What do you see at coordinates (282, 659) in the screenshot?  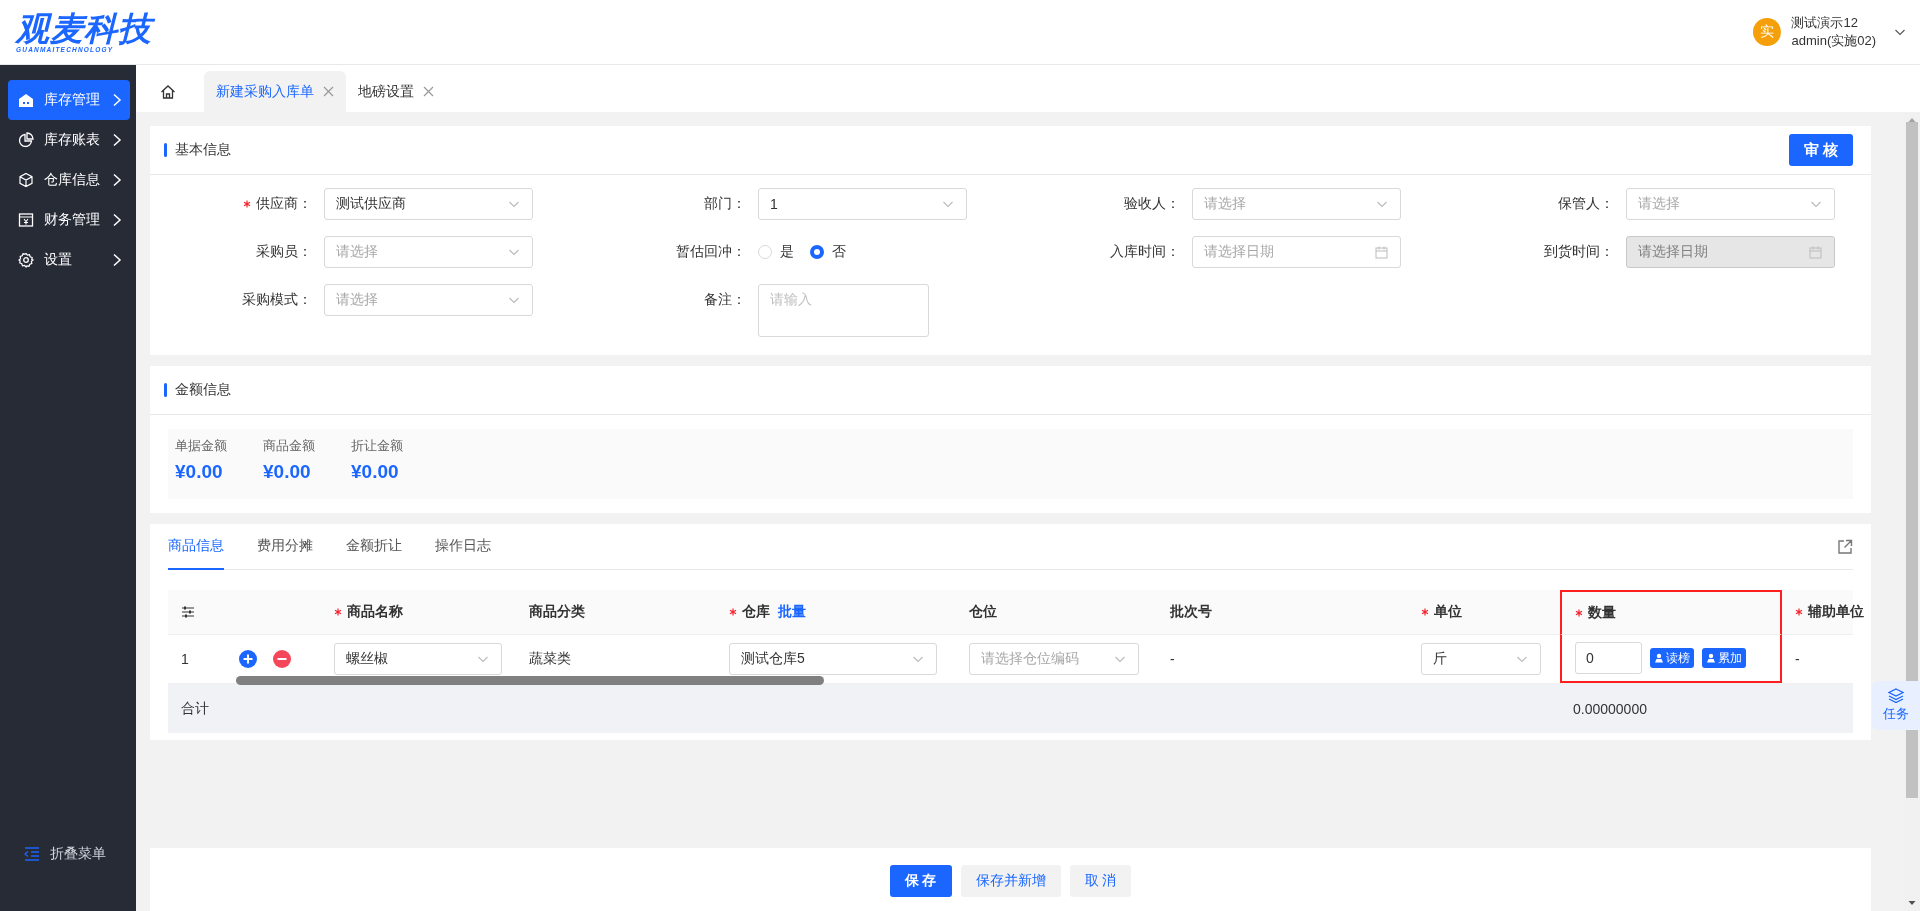 I see `remove-row-icon` at bounding box center [282, 659].